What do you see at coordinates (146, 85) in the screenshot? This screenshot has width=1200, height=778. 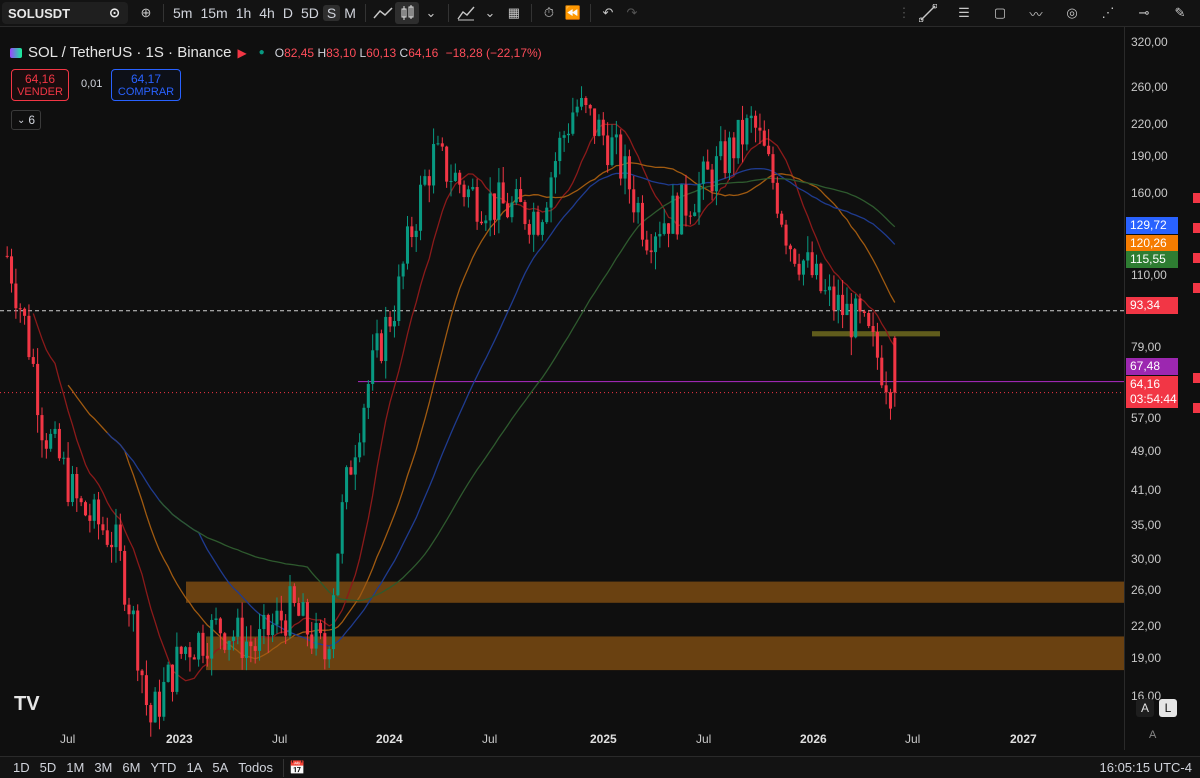 I see `buy-button: 64,17 COMPRAR` at bounding box center [146, 85].